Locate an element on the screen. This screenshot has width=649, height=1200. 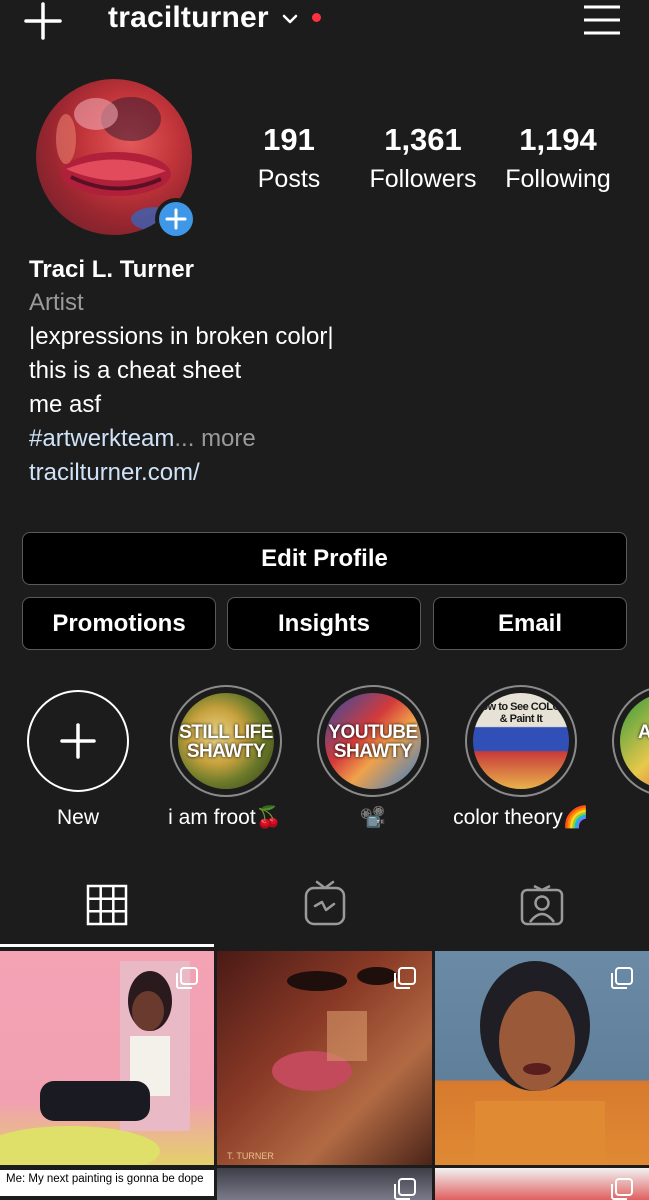
bio-line-4: #artwerkteam... more is located at coordinates (142, 439).